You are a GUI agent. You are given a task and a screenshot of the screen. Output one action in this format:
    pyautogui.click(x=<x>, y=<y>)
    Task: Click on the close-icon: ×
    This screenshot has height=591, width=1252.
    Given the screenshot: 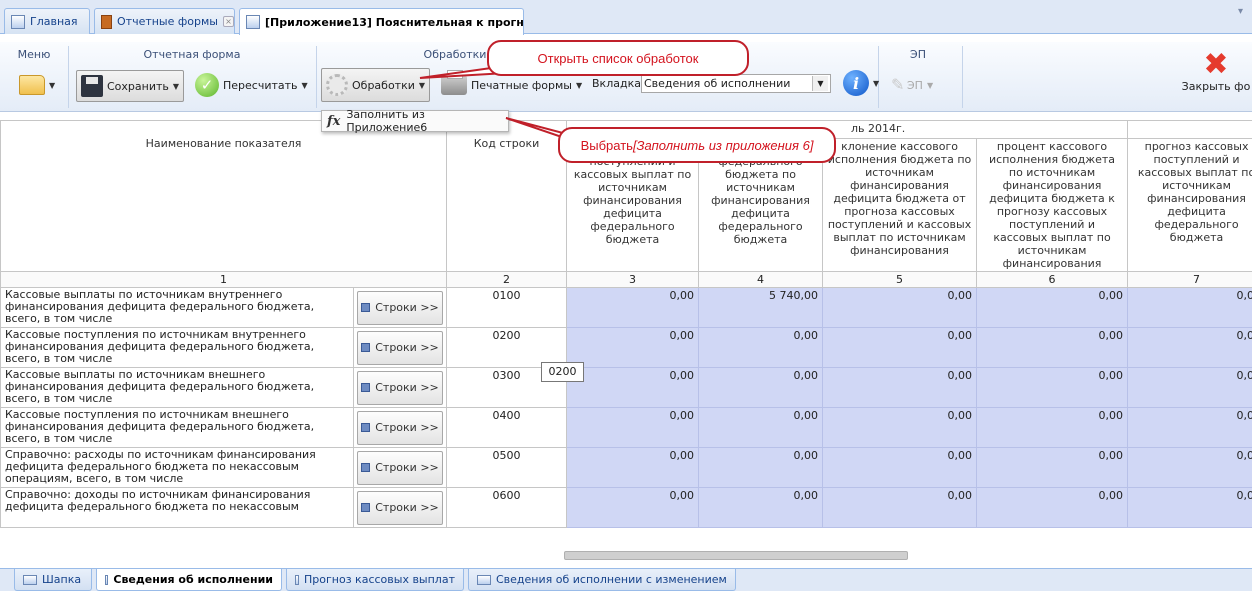 What is the action you would take?
    pyautogui.click(x=228, y=21)
    